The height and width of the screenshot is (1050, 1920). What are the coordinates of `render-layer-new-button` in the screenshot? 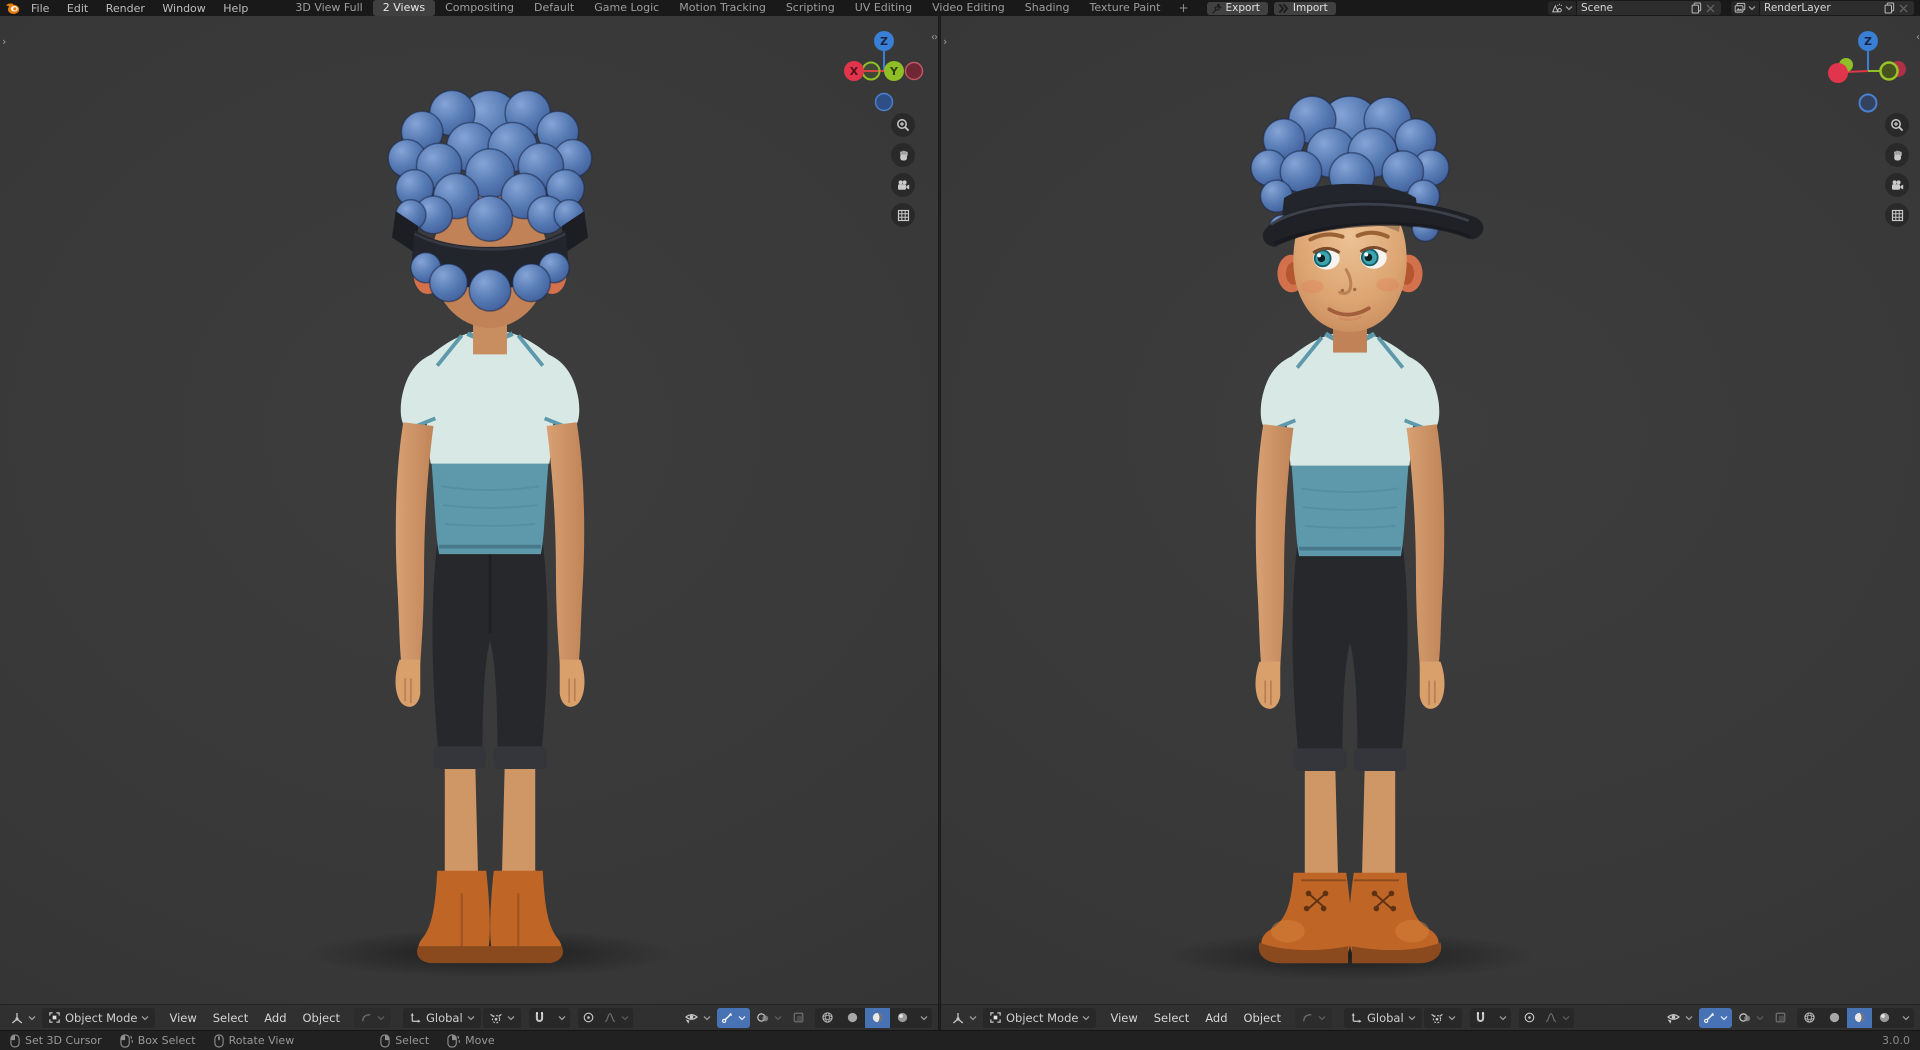 It's located at (1889, 8).